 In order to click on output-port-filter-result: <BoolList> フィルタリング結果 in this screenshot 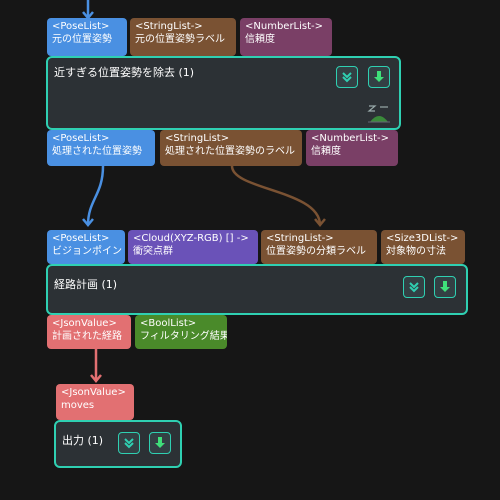, I will do `click(181, 332)`.